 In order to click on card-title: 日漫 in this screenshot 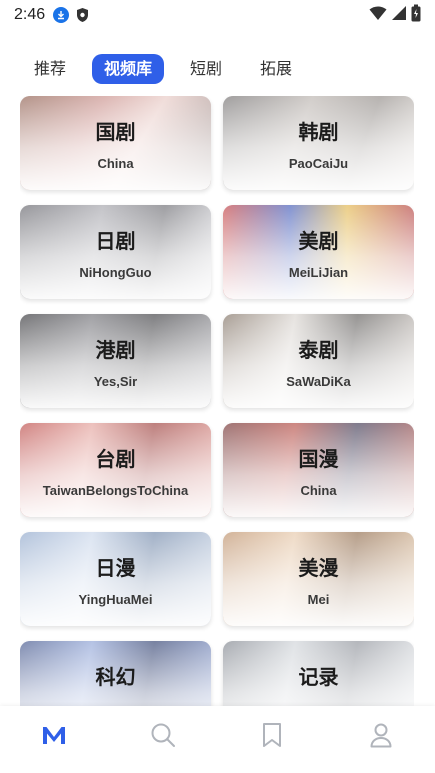, I will do `click(115, 568)`.